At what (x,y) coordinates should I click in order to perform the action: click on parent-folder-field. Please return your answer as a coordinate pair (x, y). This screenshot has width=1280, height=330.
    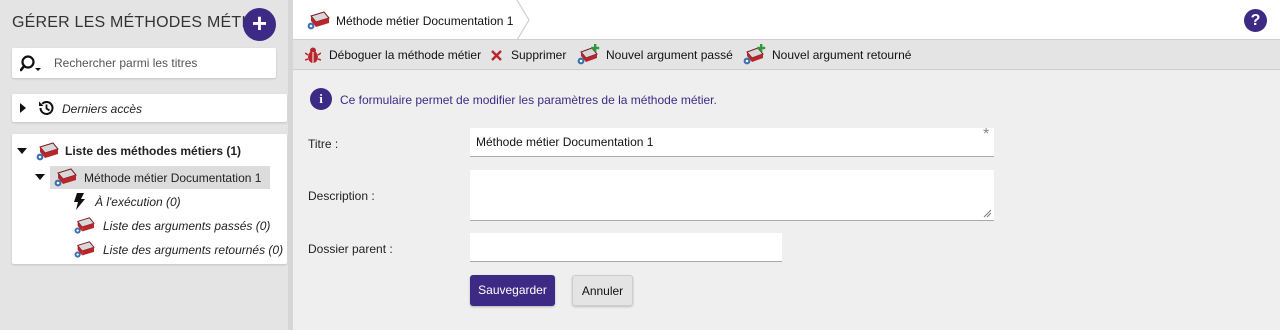
    Looking at the image, I should click on (626, 247).